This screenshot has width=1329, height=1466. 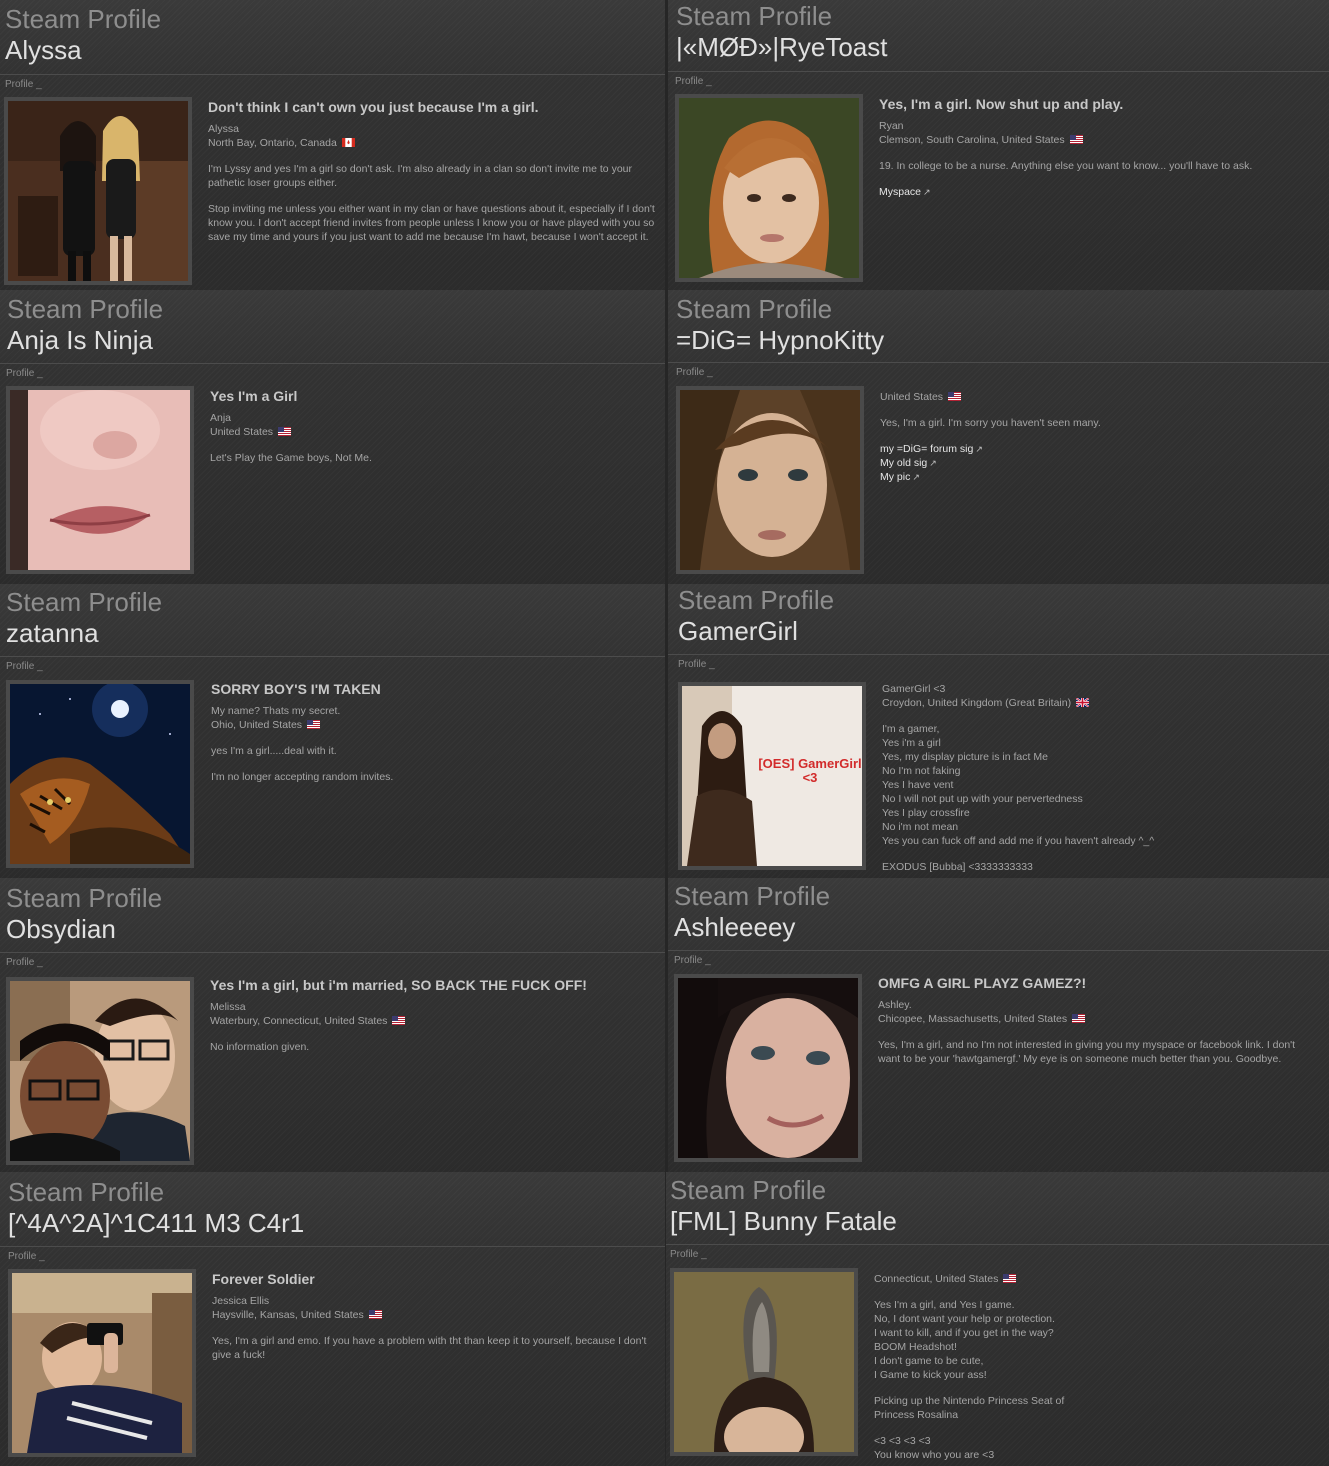 I want to click on profile-header: Steam Profile GamerGirl, so click(x=1003, y=616).